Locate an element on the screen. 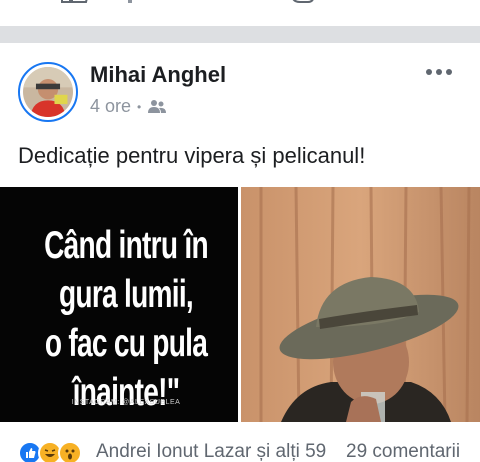 This screenshot has height=462, width=480. meme-quote-line: gura lumii, is located at coordinates (126, 294).